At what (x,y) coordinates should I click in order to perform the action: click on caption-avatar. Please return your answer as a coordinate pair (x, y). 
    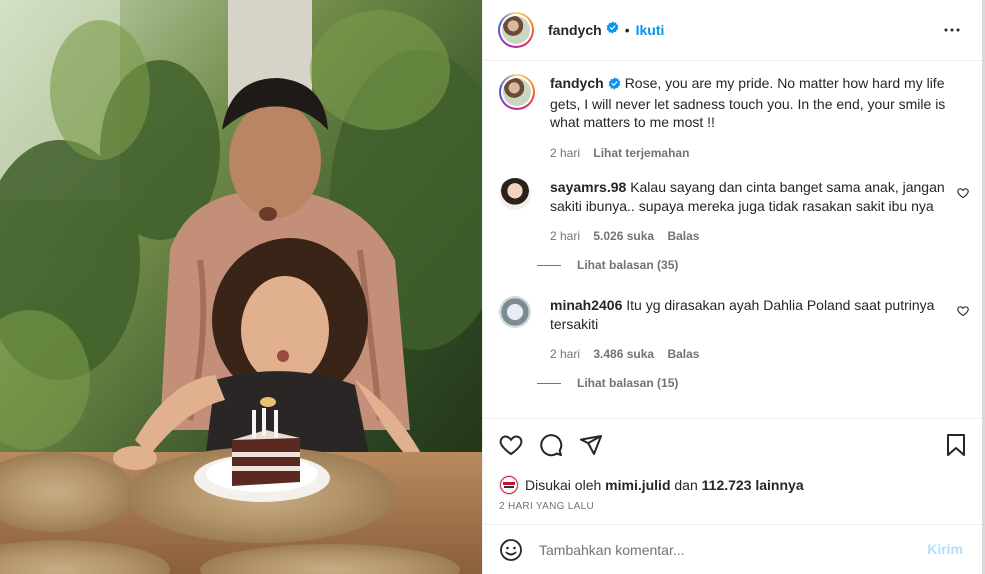
    Looking at the image, I should click on (517, 92).